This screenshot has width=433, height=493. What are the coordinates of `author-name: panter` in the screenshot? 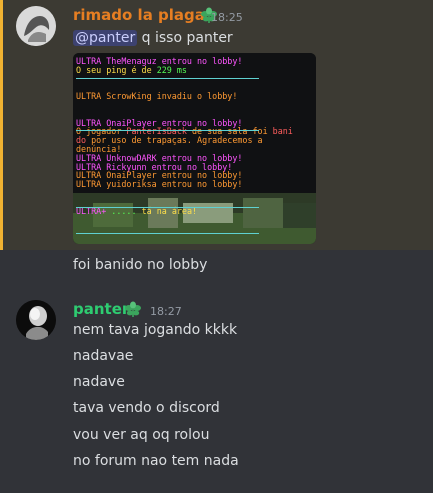 It's located at (101, 309).